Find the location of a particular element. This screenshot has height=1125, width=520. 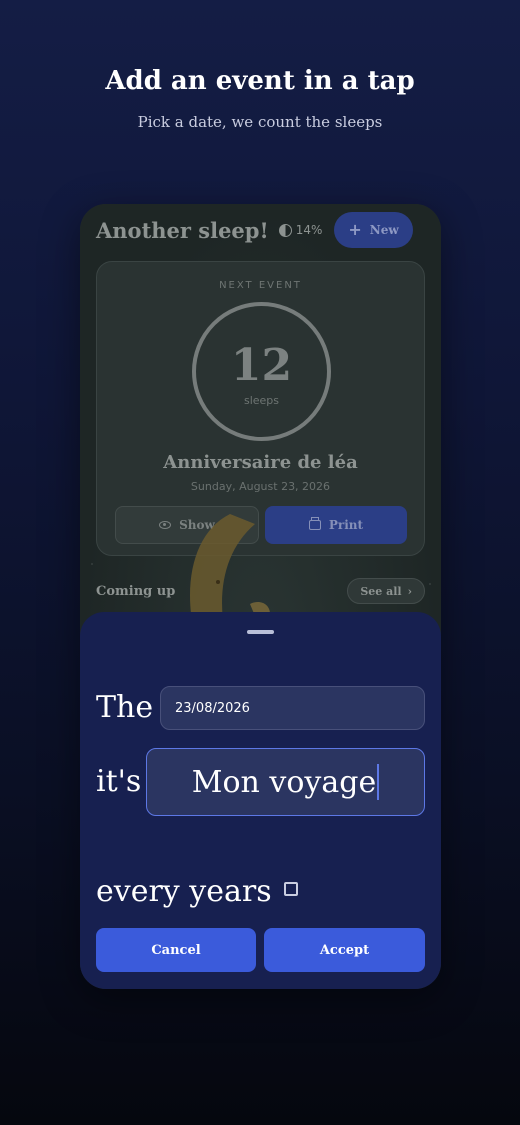

moon-phase-icon is located at coordinates (285, 230).